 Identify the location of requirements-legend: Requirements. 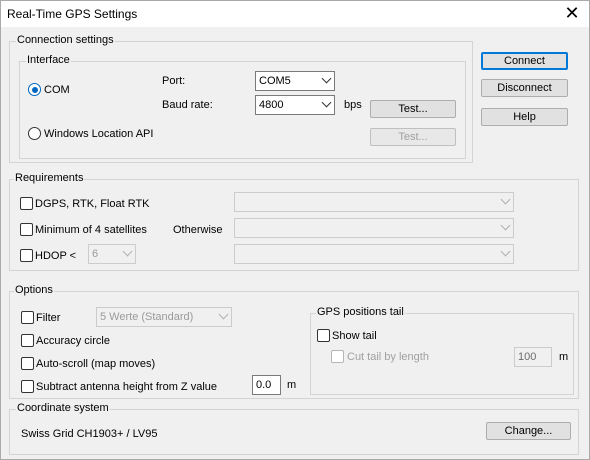
(49, 178).